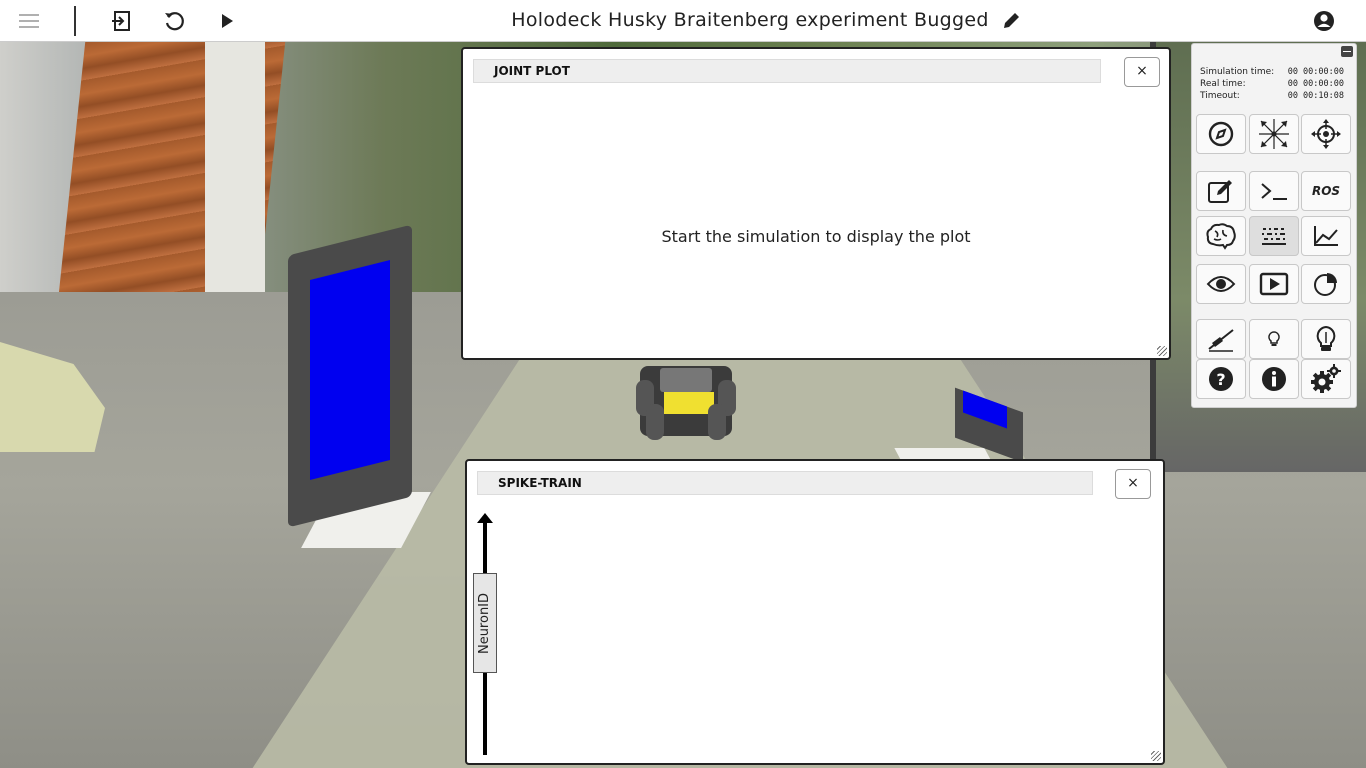  What do you see at coordinates (1326, 339) in the screenshot?
I see `large-light-icon` at bounding box center [1326, 339].